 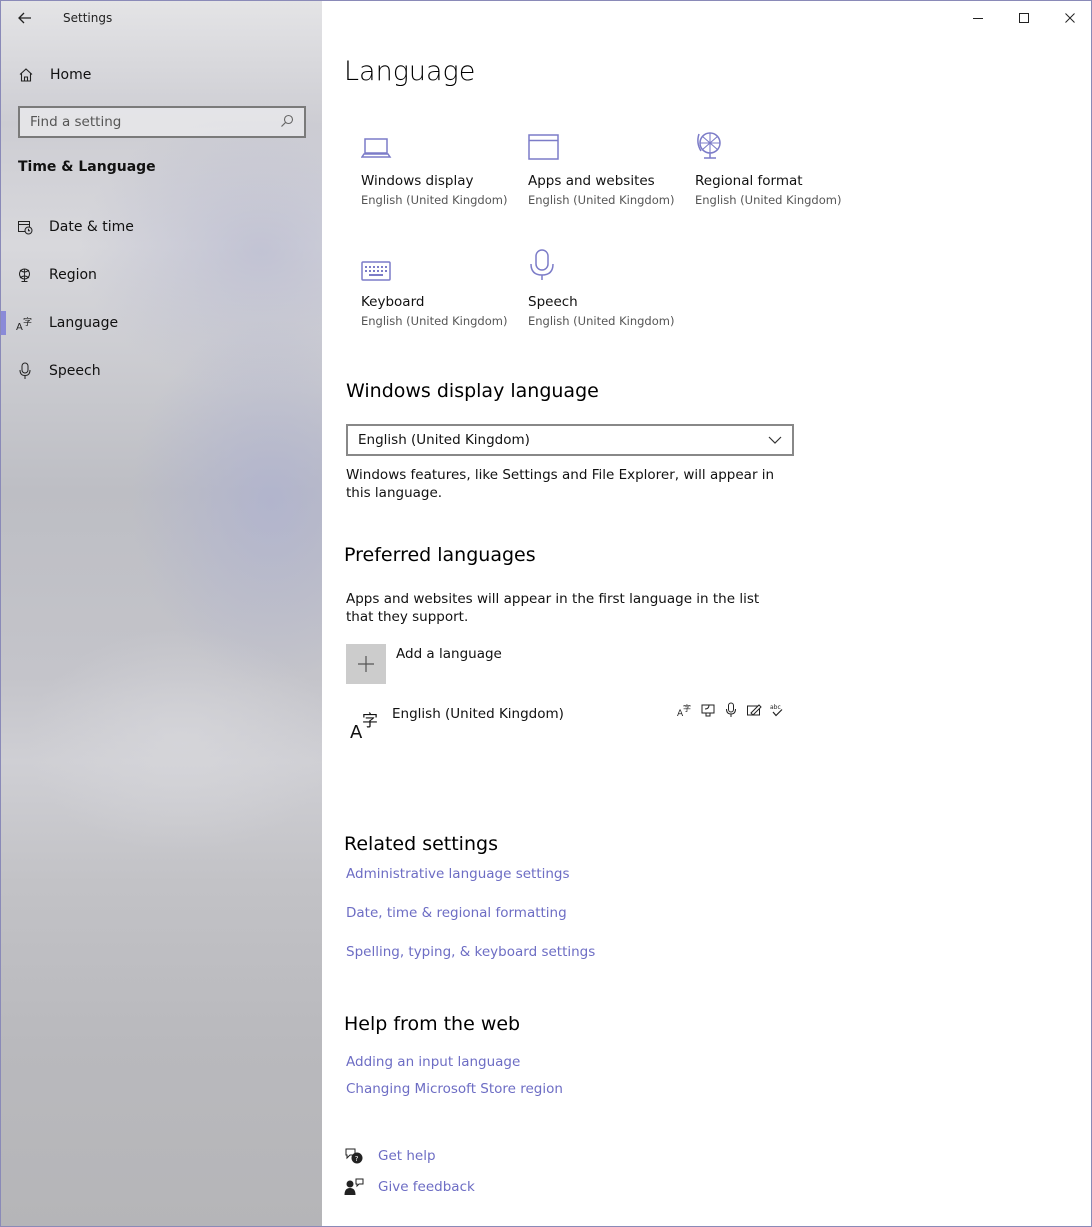 I want to click on back-button, so click(x=25, y=18).